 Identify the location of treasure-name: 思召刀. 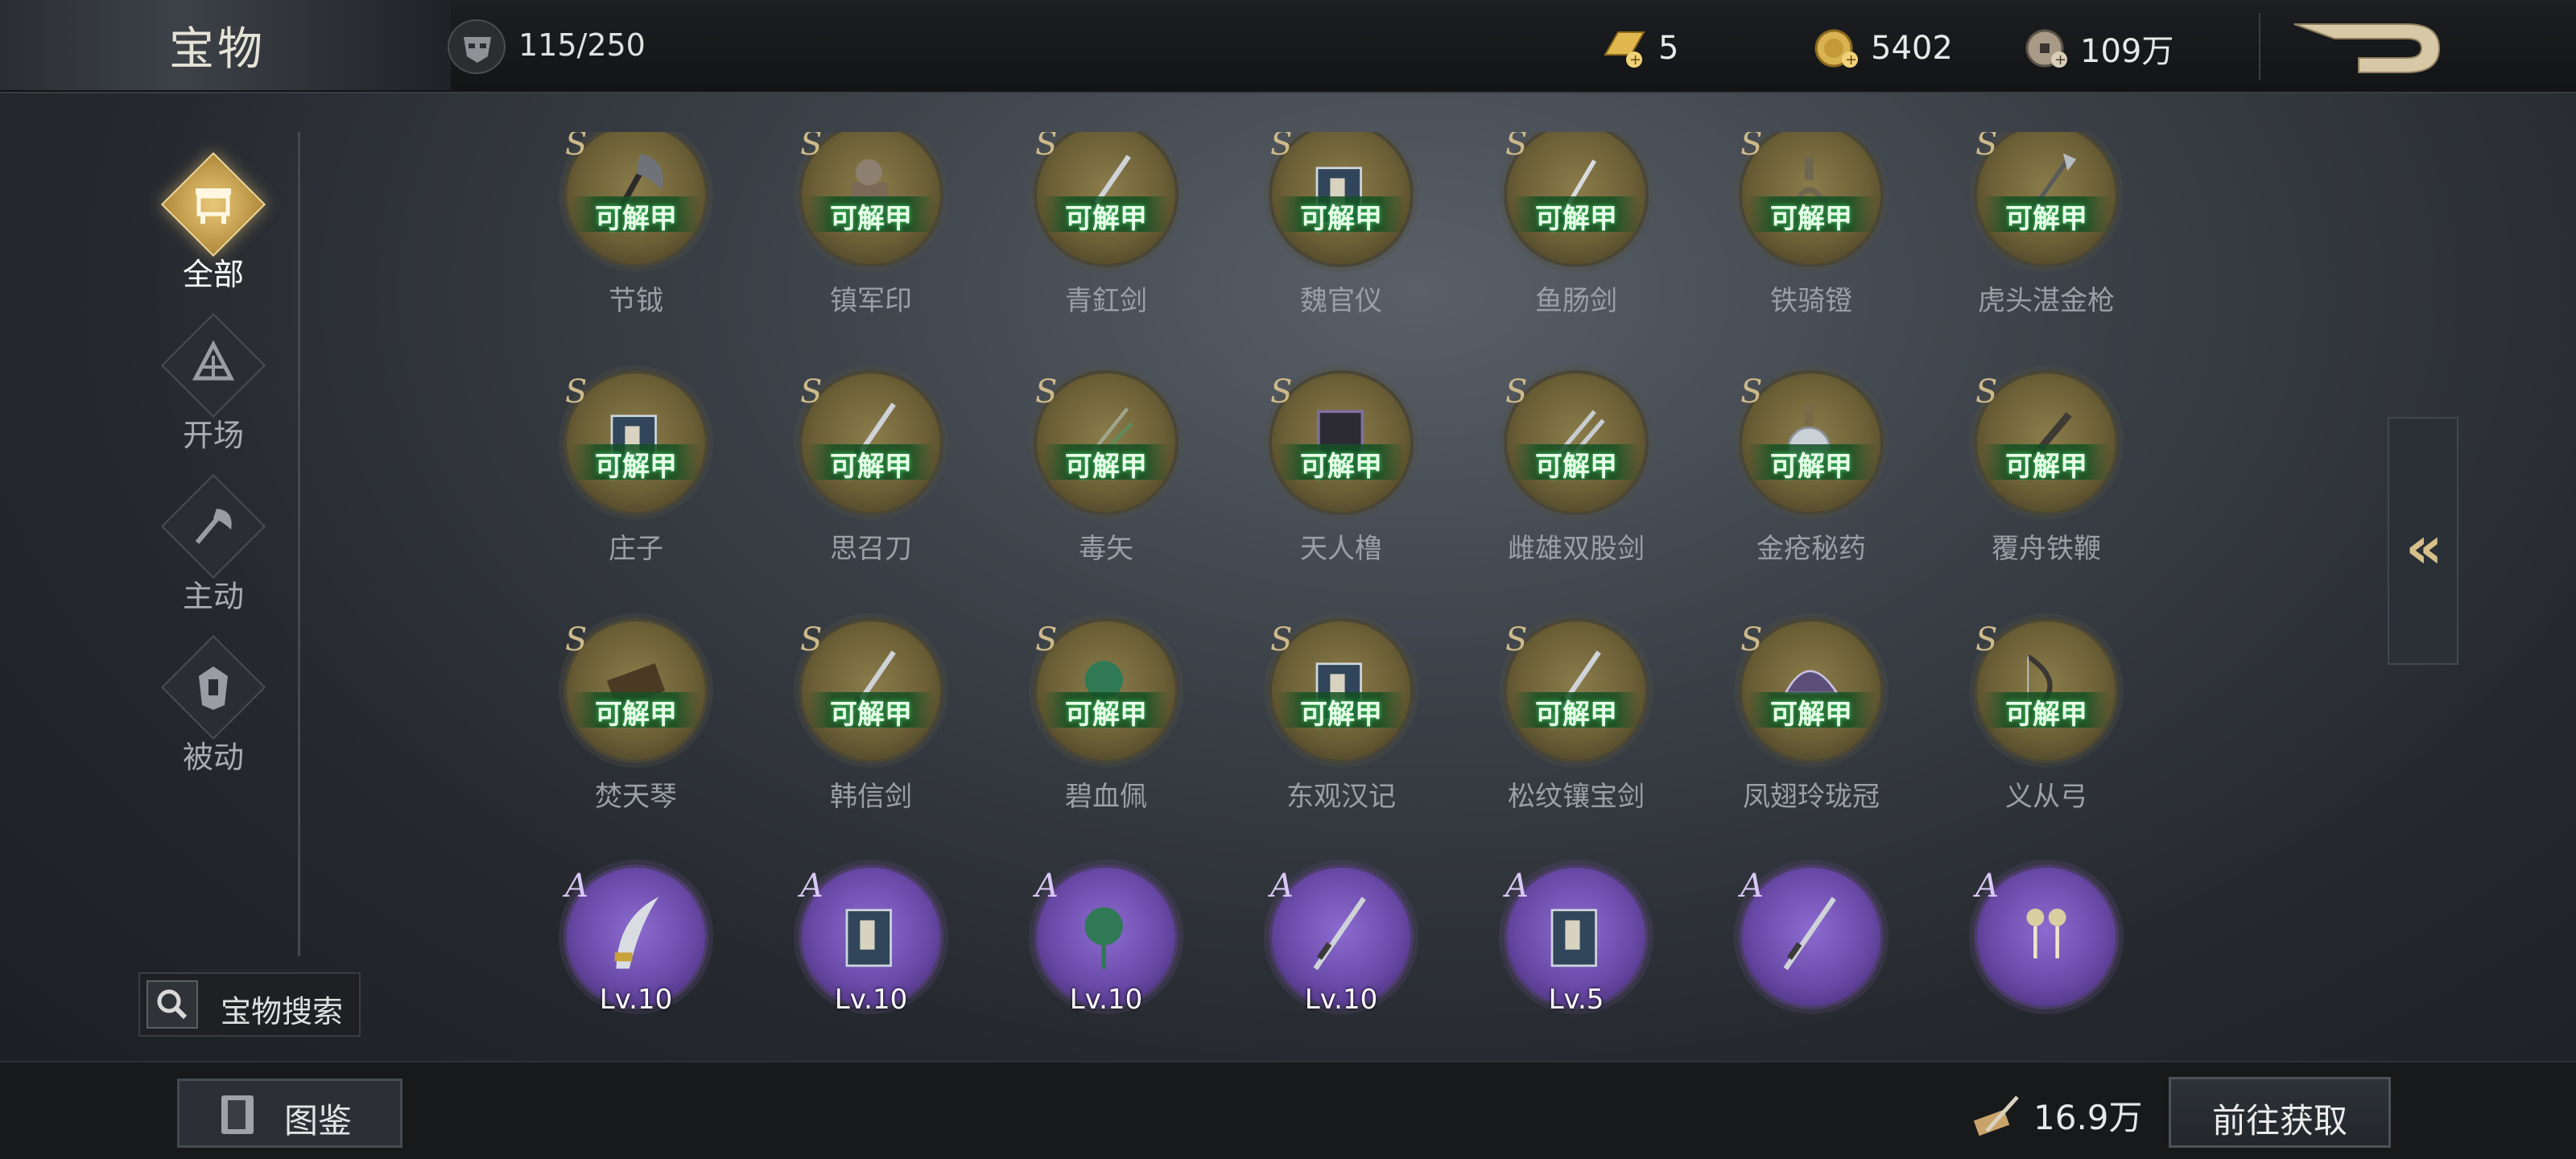
(871, 549).